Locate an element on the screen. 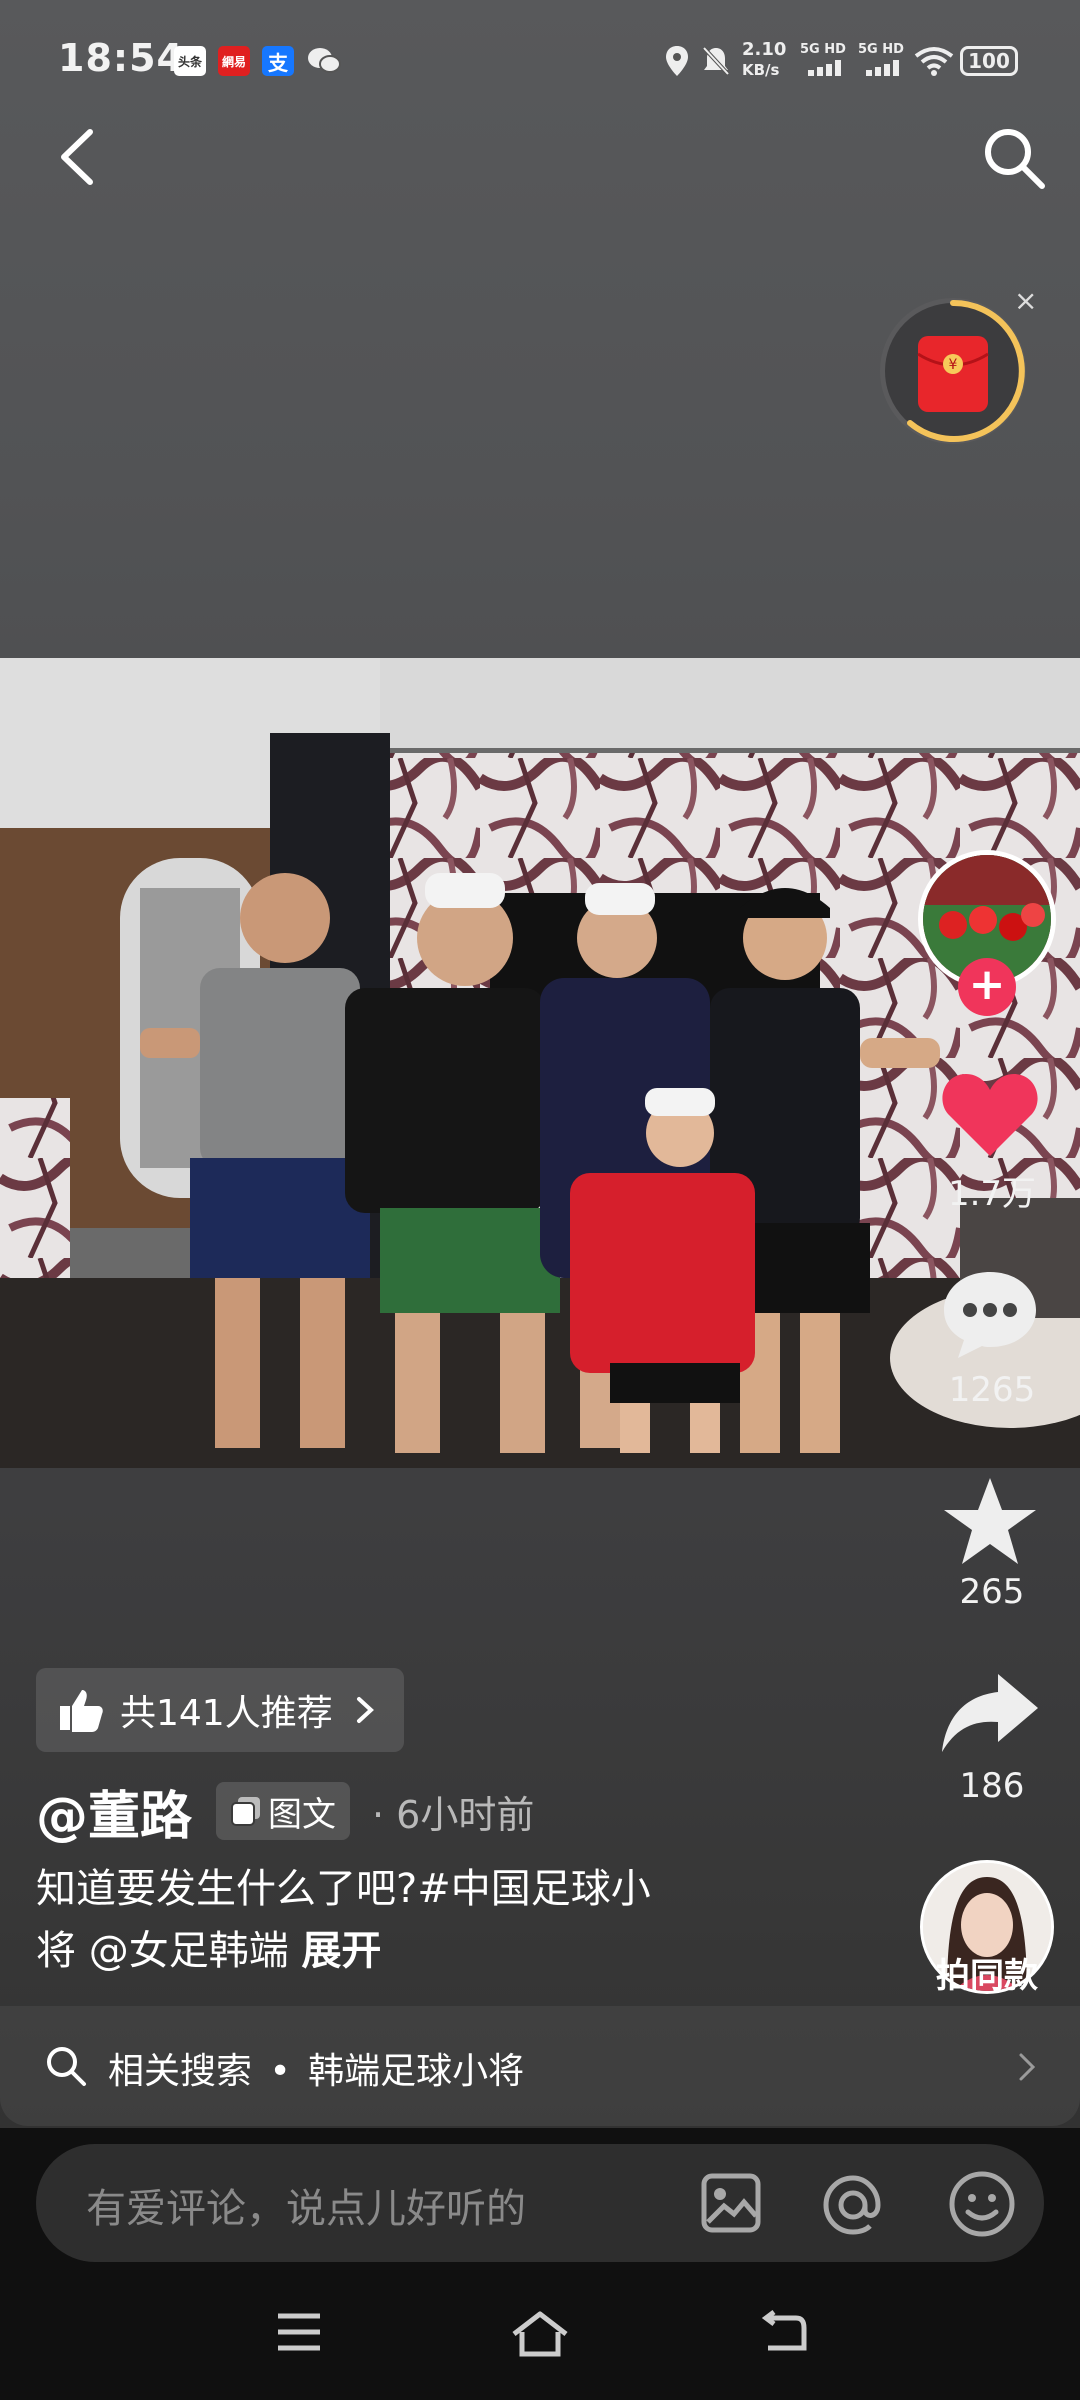 This screenshot has width=1080, height=2400. thumbs-up-icon is located at coordinates (81, 1711).